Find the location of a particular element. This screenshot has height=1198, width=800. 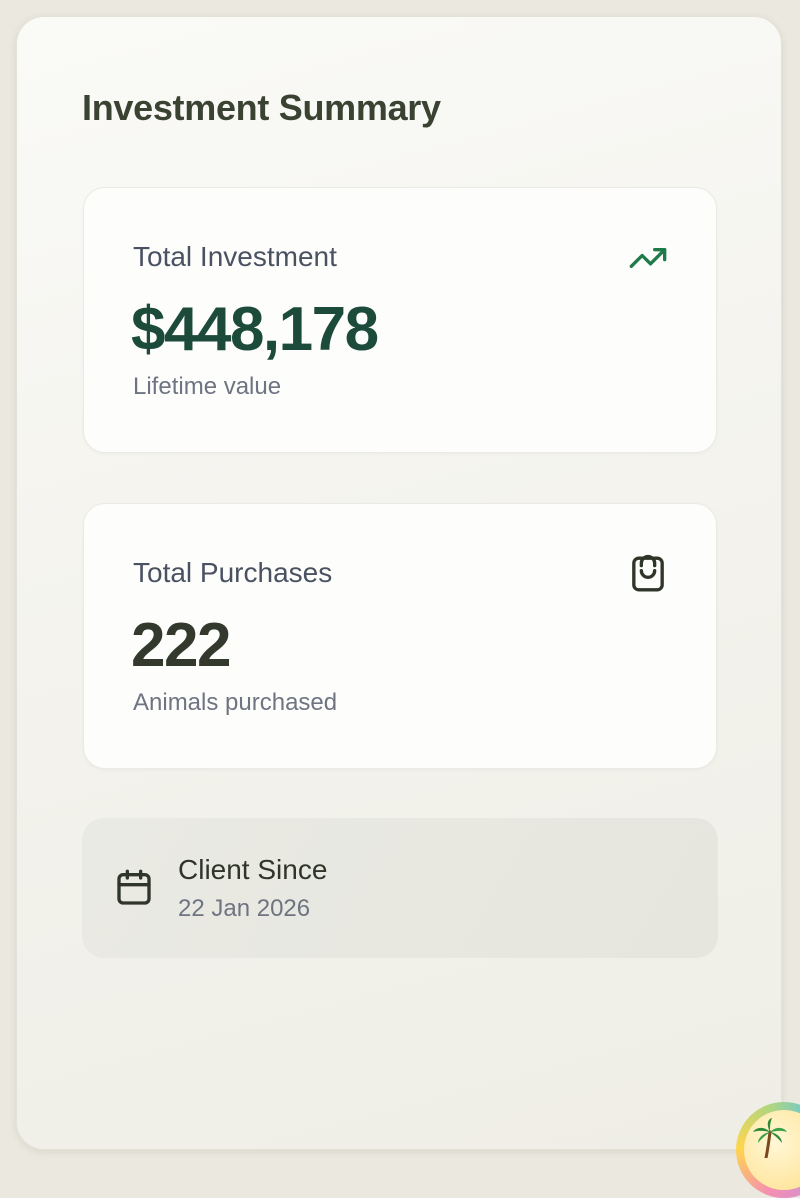

total-purchases-subtitle: Animals purchased is located at coordinates (235, 702).